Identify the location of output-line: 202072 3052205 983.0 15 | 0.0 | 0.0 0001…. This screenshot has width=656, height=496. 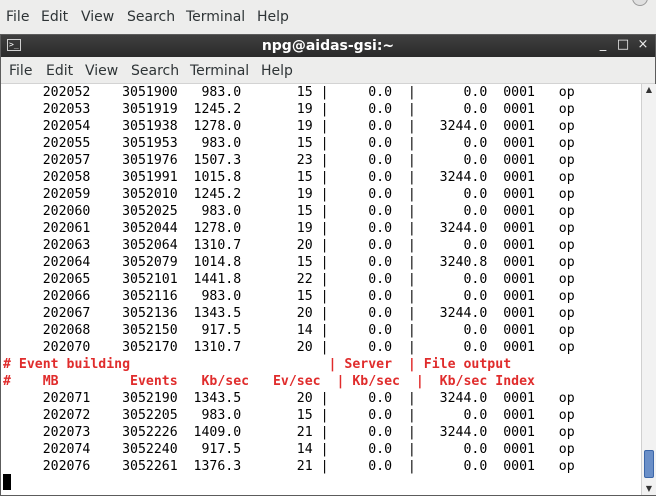
(289, 415).